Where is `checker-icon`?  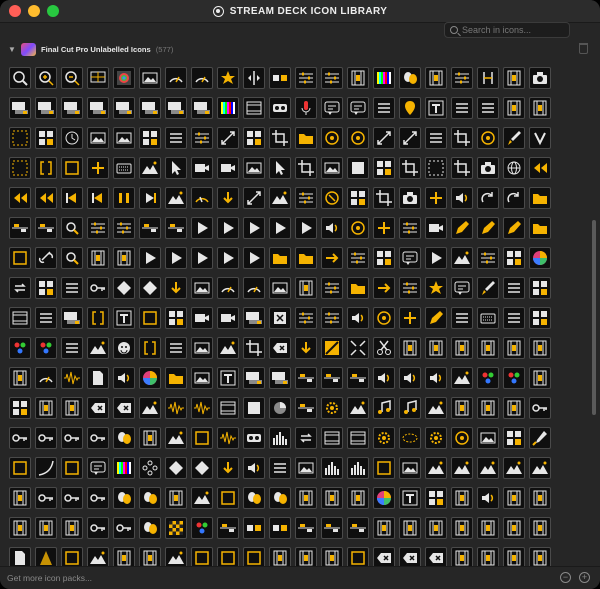 checker-icon is located at coordinates (176, 528).